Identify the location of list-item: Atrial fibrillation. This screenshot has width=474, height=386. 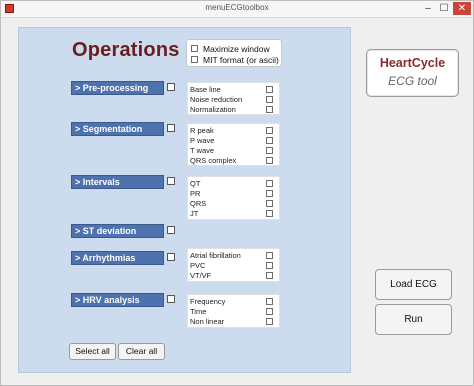
(233, 256).